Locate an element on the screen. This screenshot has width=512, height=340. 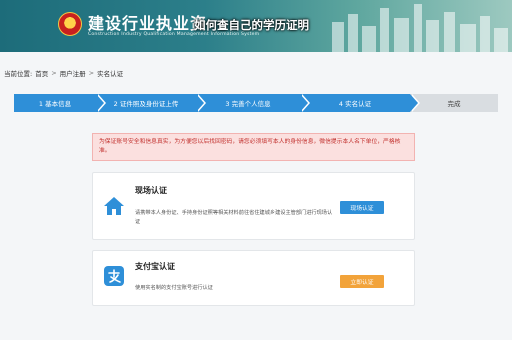
card-title: 现场认证 is located at coordinates (151, 190).